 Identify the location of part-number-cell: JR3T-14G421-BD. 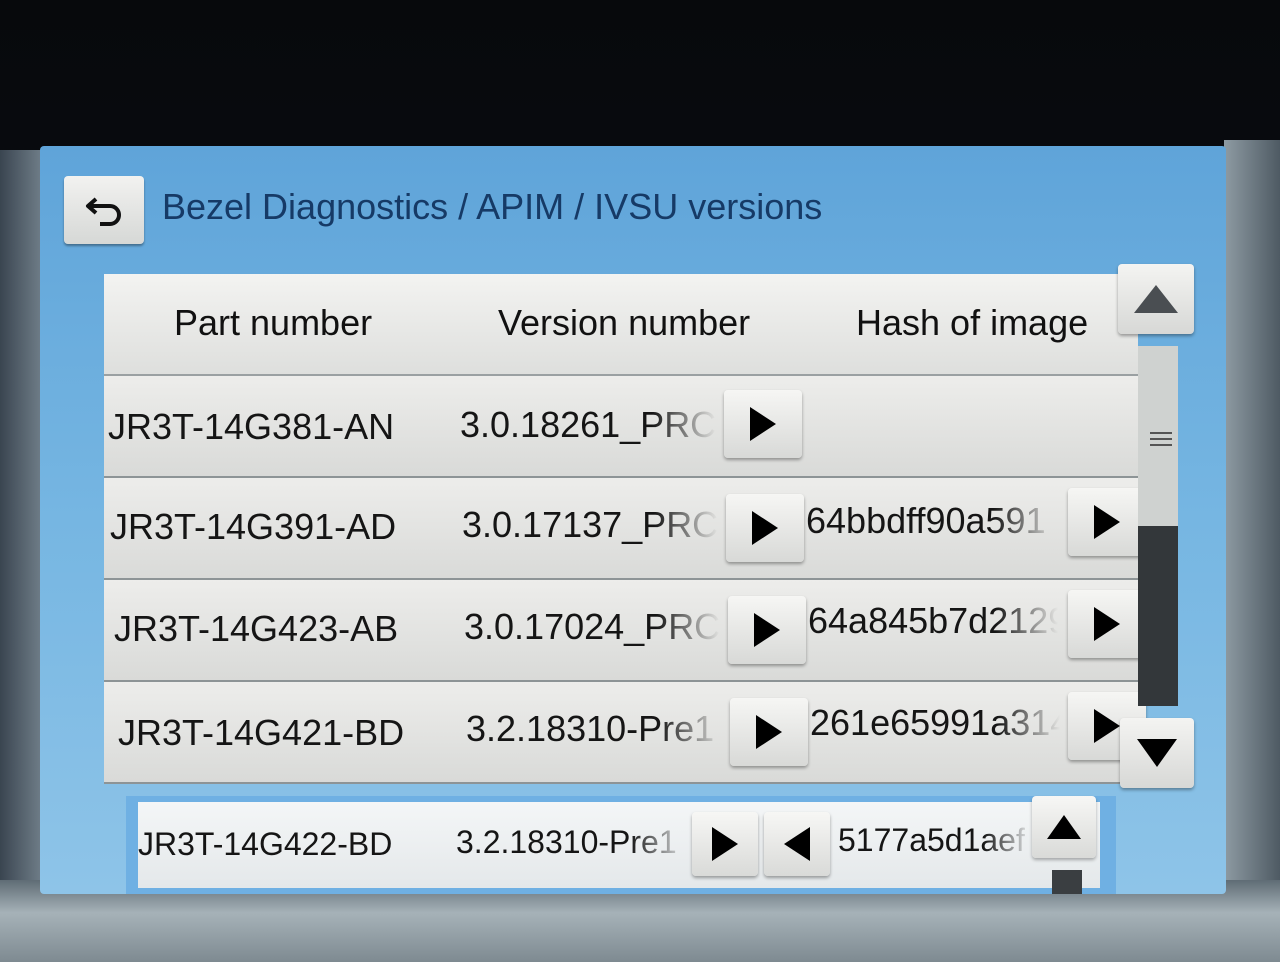
(261, 732).